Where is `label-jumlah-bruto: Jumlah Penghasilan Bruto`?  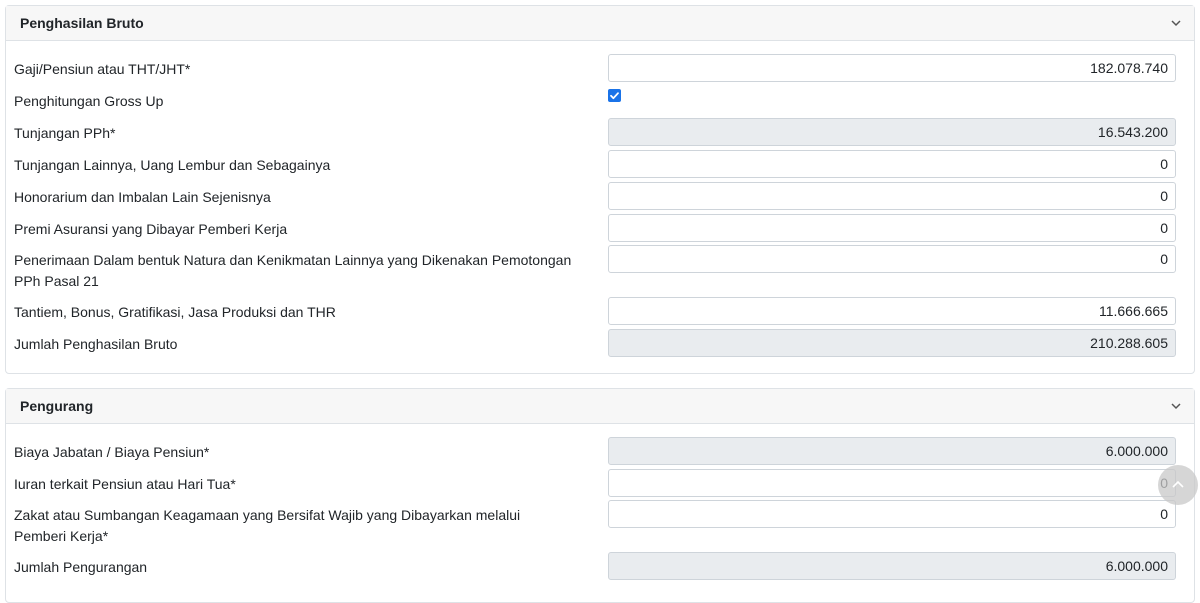 label-jumlah-bruto: Jumlah Penghasilan Bruto is located at coordinates (96, 344).